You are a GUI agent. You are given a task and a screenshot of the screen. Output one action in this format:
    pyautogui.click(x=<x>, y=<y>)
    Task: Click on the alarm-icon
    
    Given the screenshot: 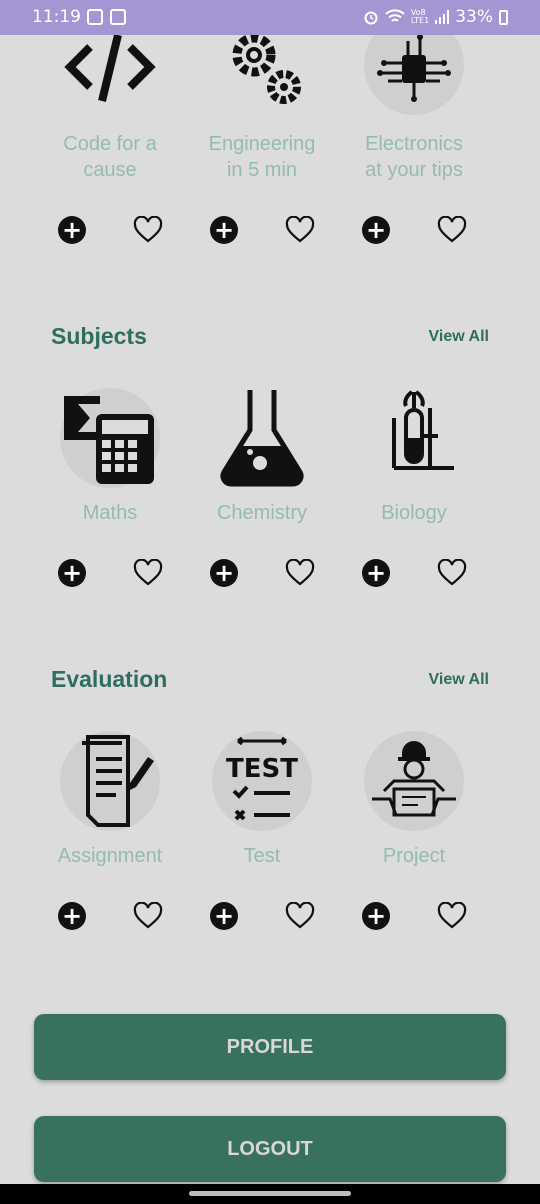 What is the action you would take?
    pyautogui.click(x=371, y=18)
    